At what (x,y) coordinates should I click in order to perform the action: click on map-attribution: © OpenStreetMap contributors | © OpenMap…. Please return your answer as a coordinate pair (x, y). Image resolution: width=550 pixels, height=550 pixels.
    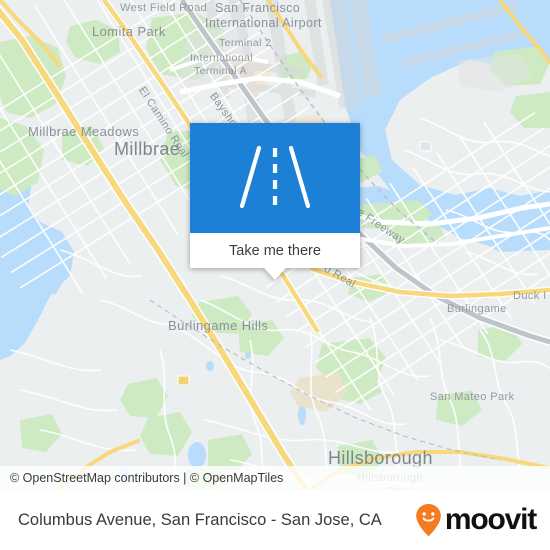
    Looking at the image, I should click on (275, 478).